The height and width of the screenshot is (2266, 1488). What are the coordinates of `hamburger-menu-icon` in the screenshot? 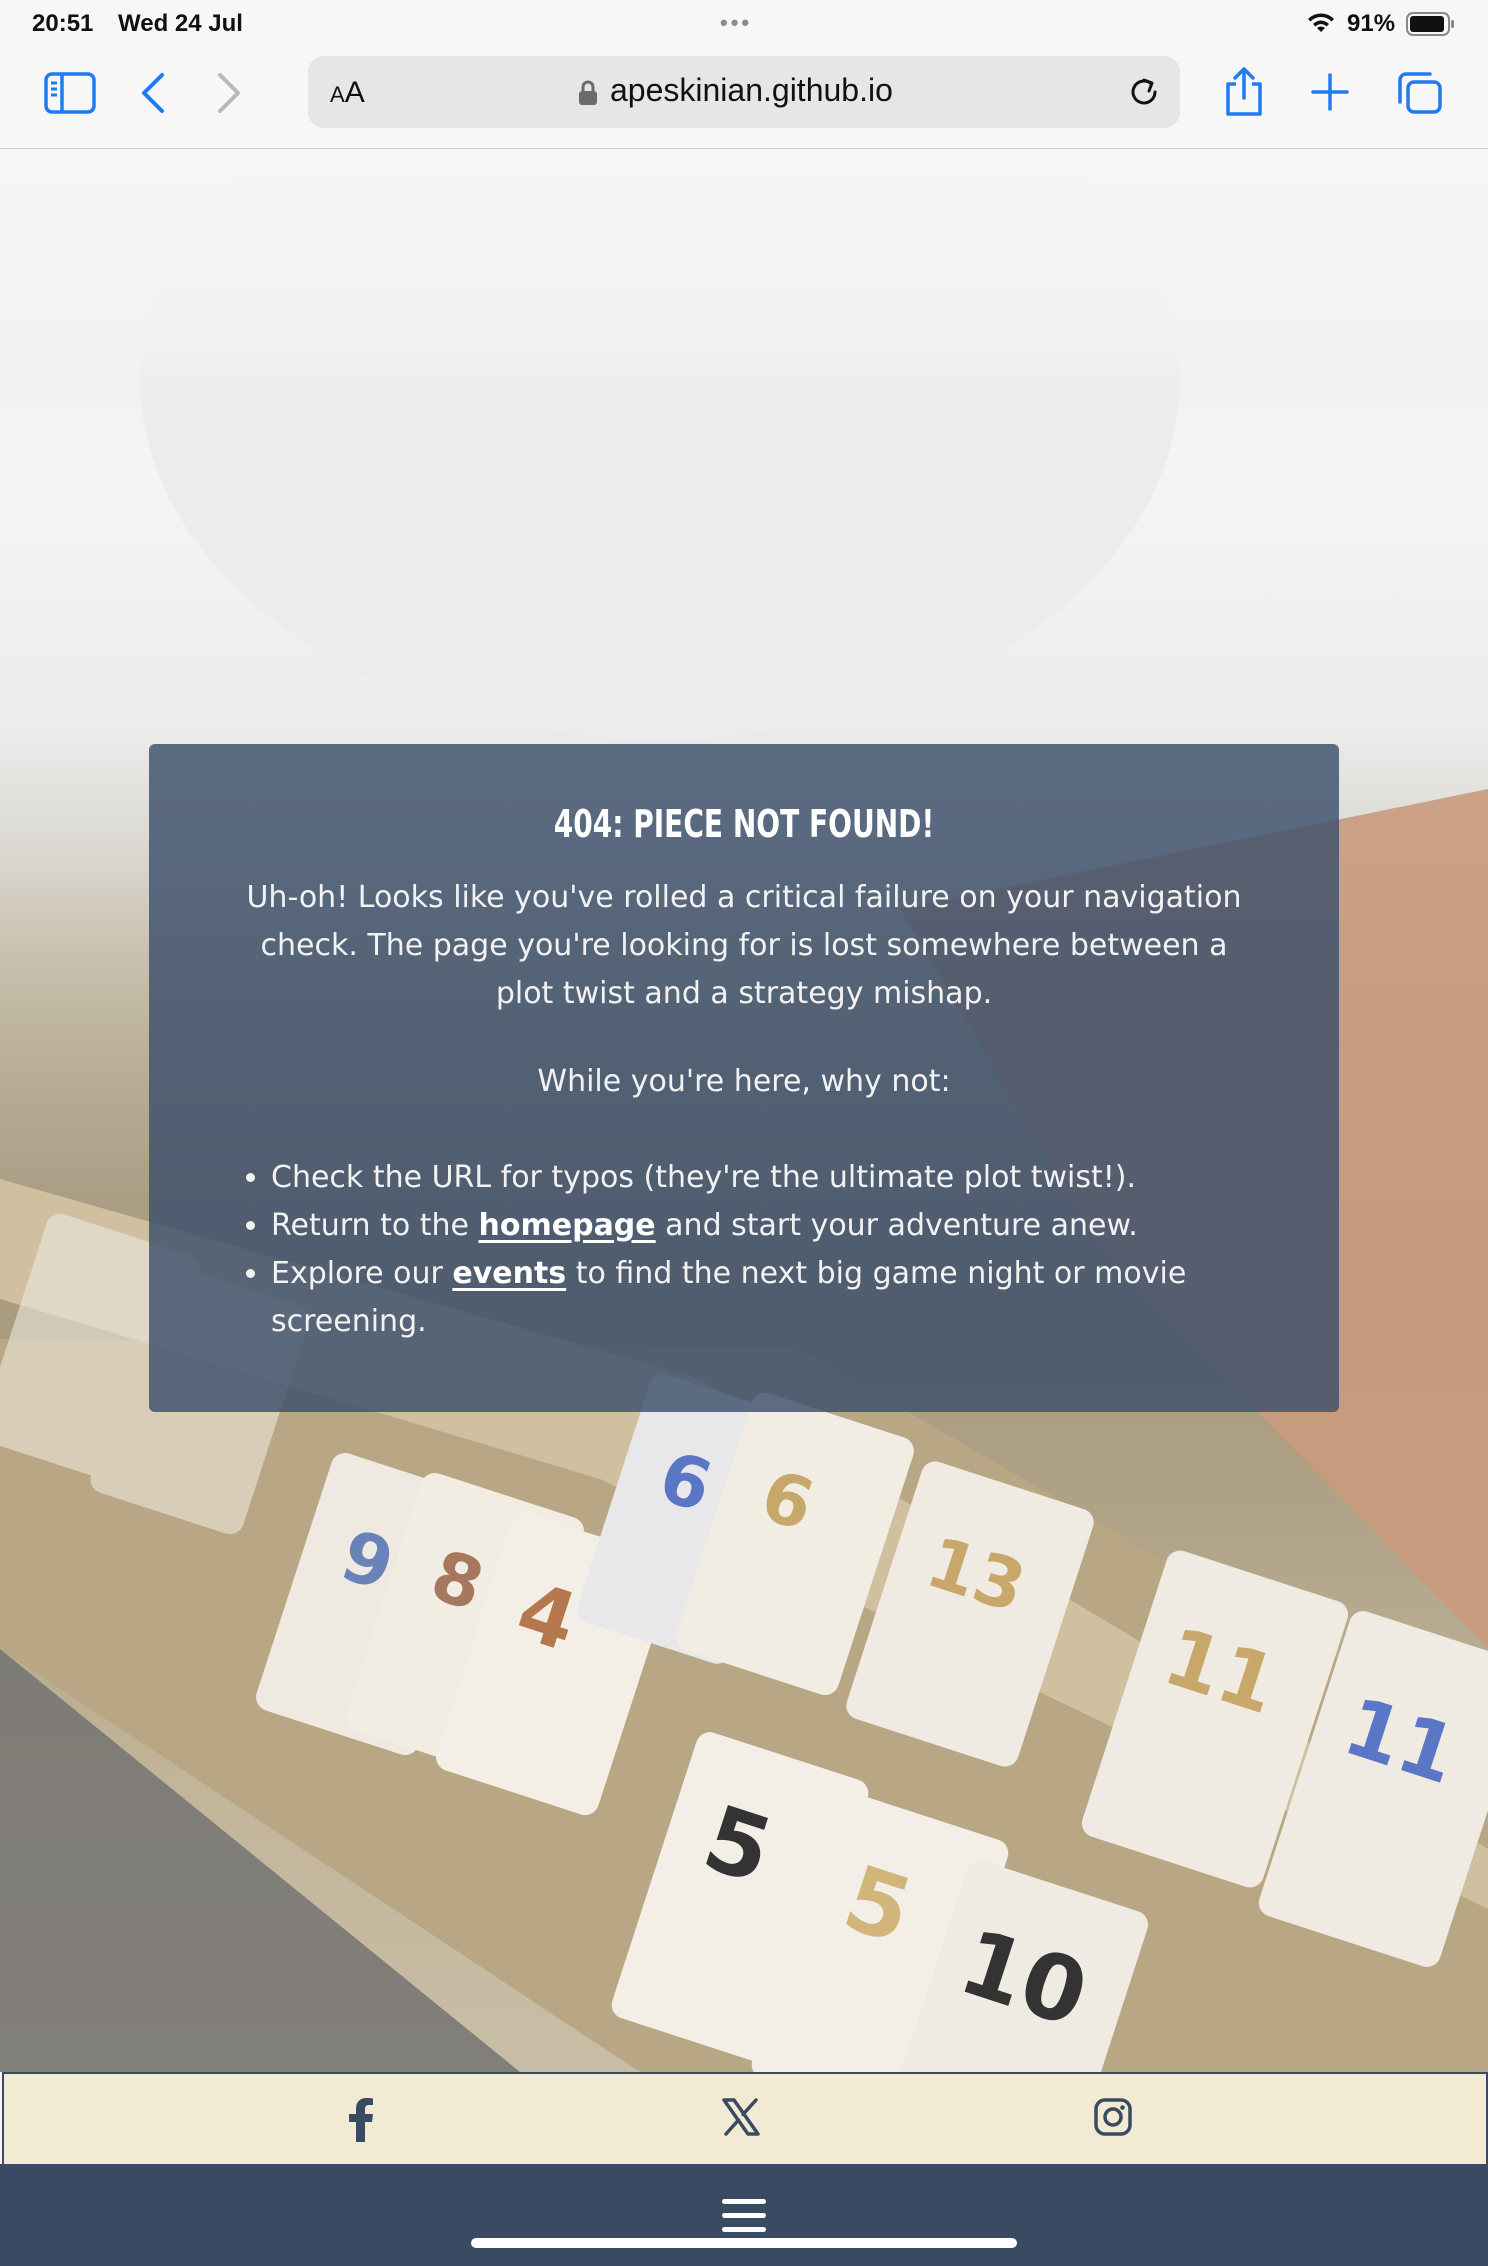 It's located at (744, 2216).